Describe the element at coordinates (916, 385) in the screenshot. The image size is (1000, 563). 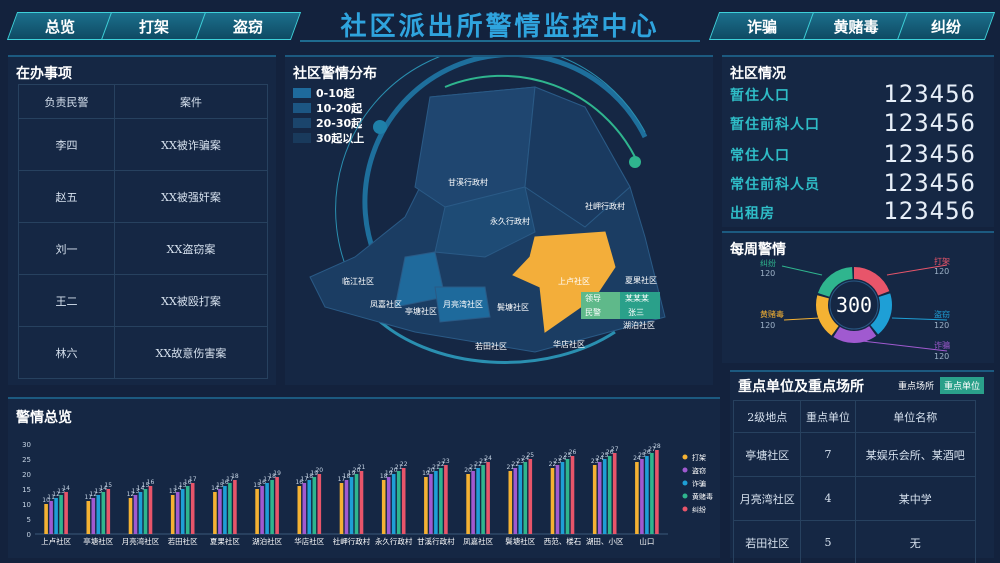
I see `tab-key-places: 重点场所` at that location.